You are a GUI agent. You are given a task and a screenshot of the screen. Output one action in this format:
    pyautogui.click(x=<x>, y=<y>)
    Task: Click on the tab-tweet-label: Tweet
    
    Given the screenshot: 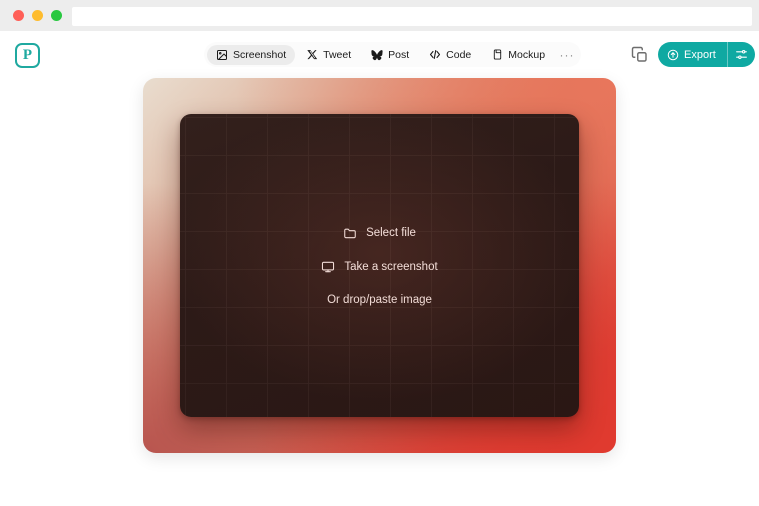 What is the action you would take?
    pyautogui.click(x=337, y=54)
    